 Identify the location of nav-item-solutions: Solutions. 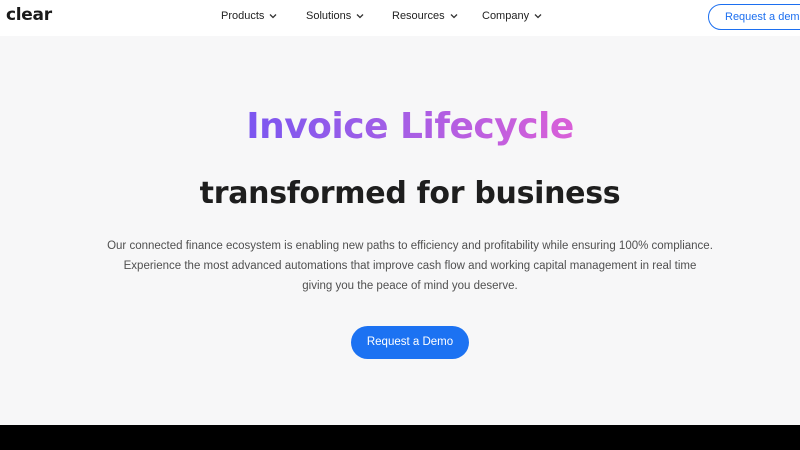
(335, 16).